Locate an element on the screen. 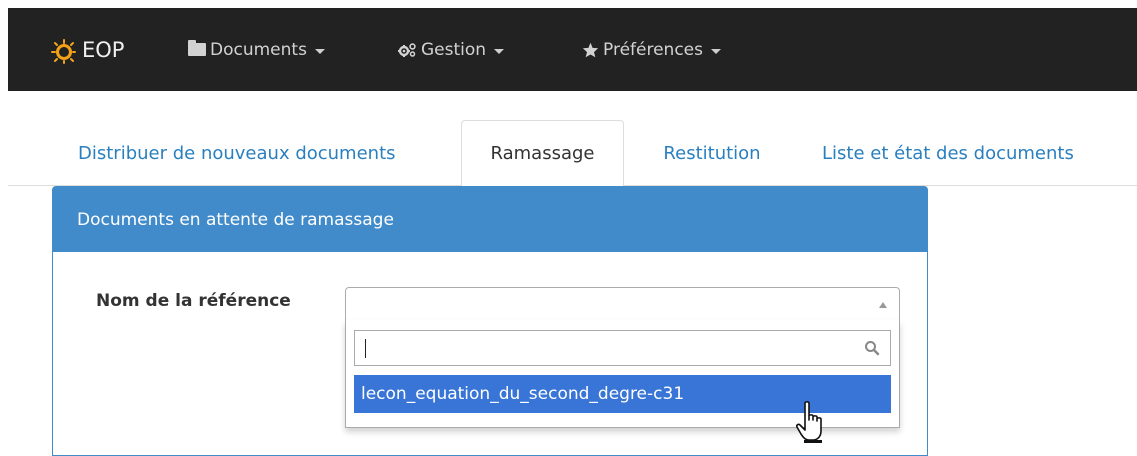 This screenshot has height=456, width=1137. tab-liste-etat-label: Liste et état des documents is located at coordinates (948, 153).